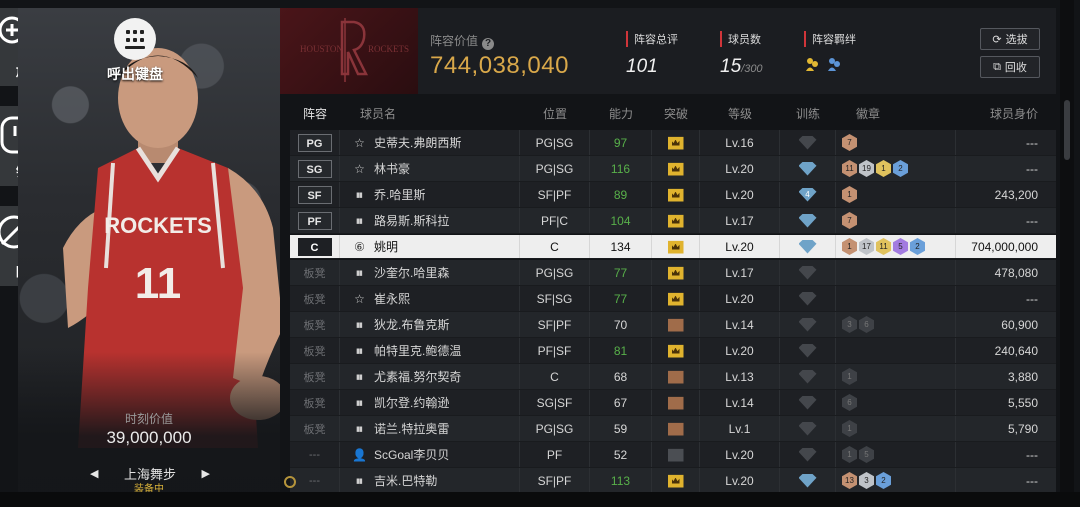 The width and height of the screenshot is (1080, 507). I want to click on row-name: ▮▮ 乔.哈里斯, so click(430, 194).